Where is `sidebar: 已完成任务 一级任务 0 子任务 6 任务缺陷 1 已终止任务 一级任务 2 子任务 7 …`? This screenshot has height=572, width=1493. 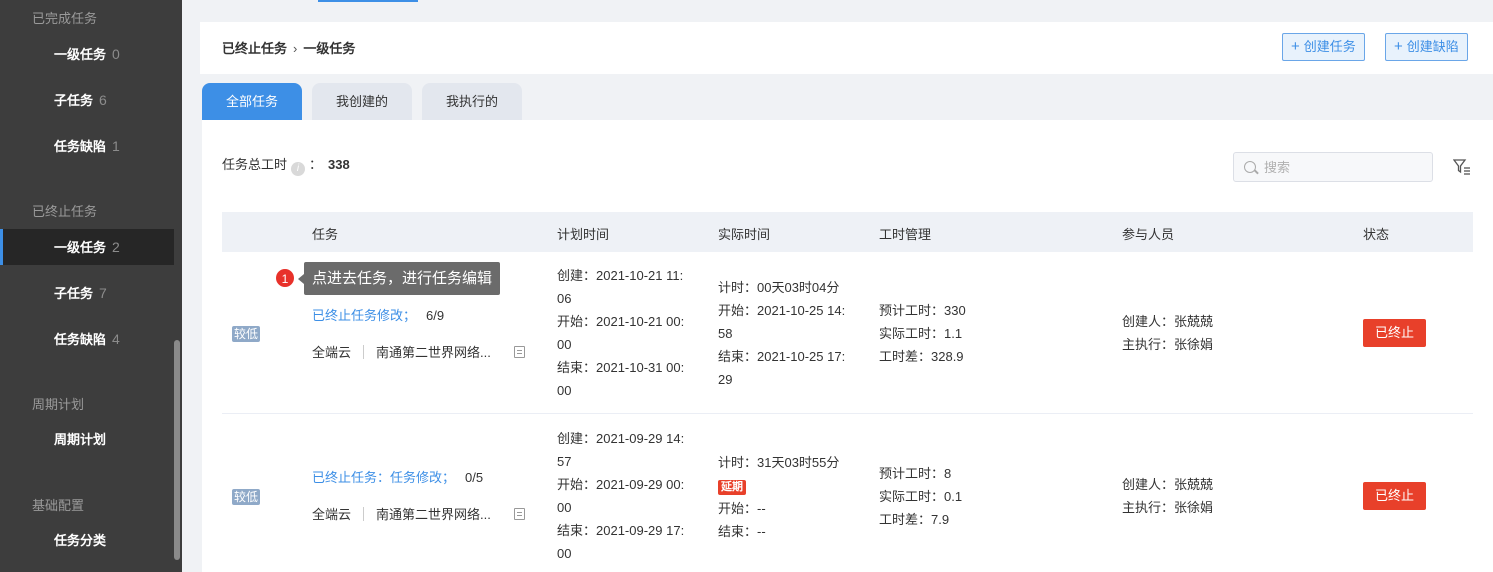 sidebar: 已完成任务 一级任务 0 子任务 6 任务缺陷 1 已终止任务 一级任务 2 子任务 7 … is located at coordinates (91, 286).